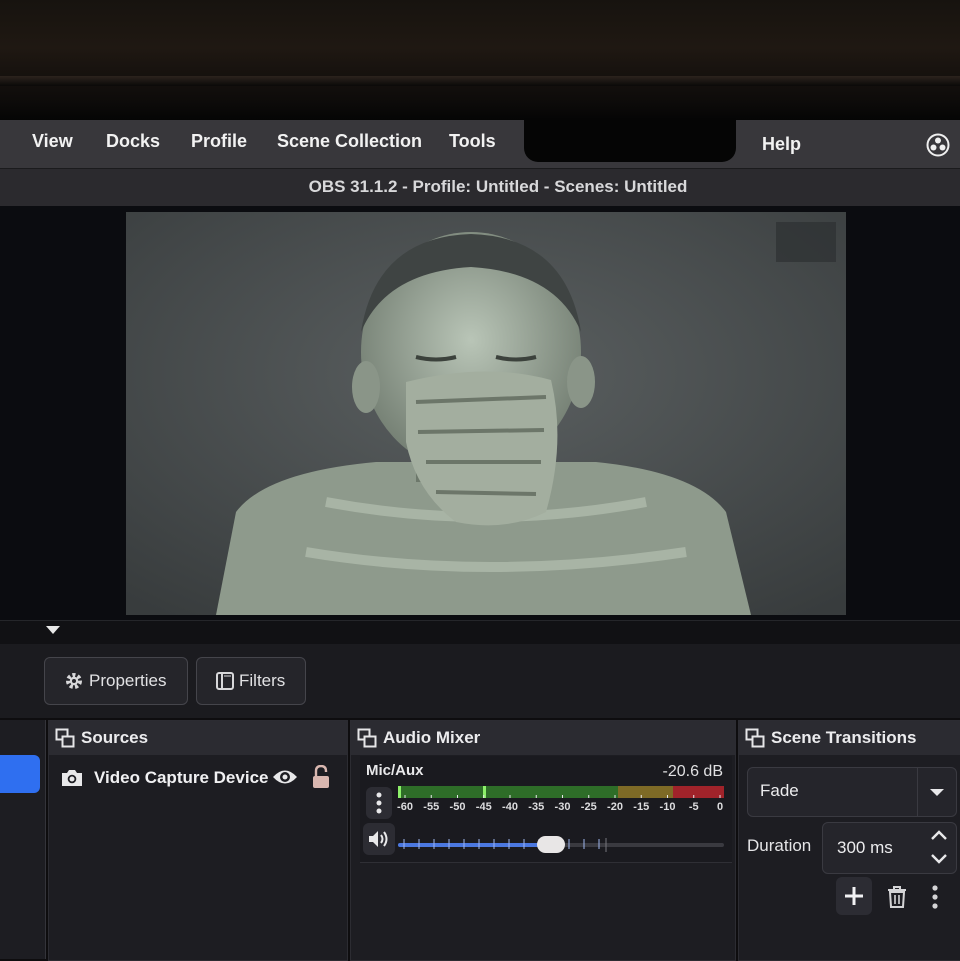 The width and height of the screenshot is (960, 961). I want to click on duration-value: 300 ms, so click(865, 847).